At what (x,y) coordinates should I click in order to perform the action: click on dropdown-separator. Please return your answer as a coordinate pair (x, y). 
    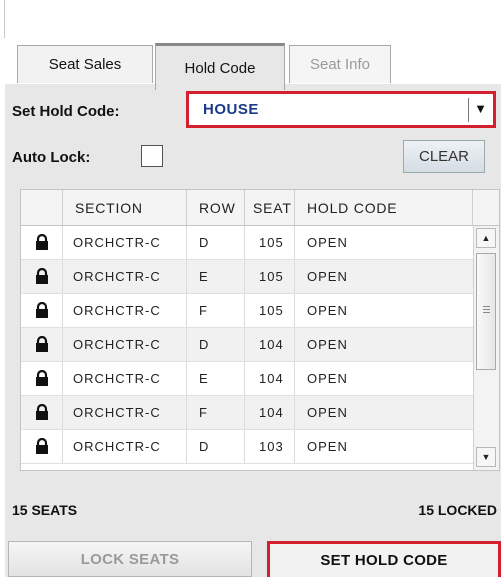
    Looking at the image, I should click on (468, 110).